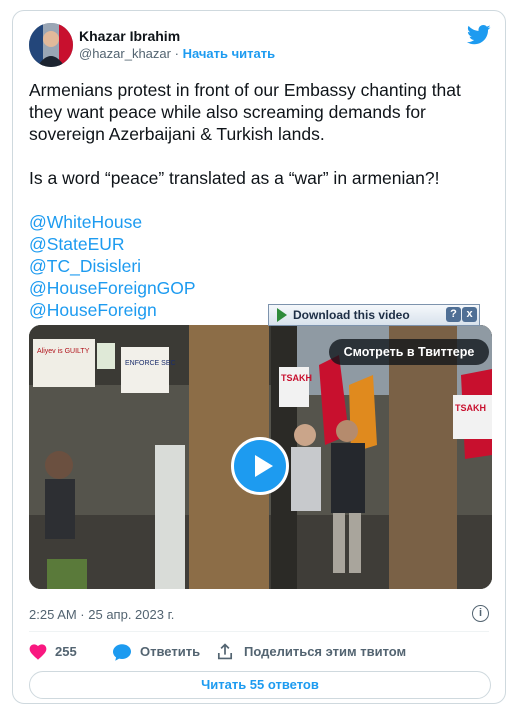  I want to click on info-icon: i, so click(480, 613).